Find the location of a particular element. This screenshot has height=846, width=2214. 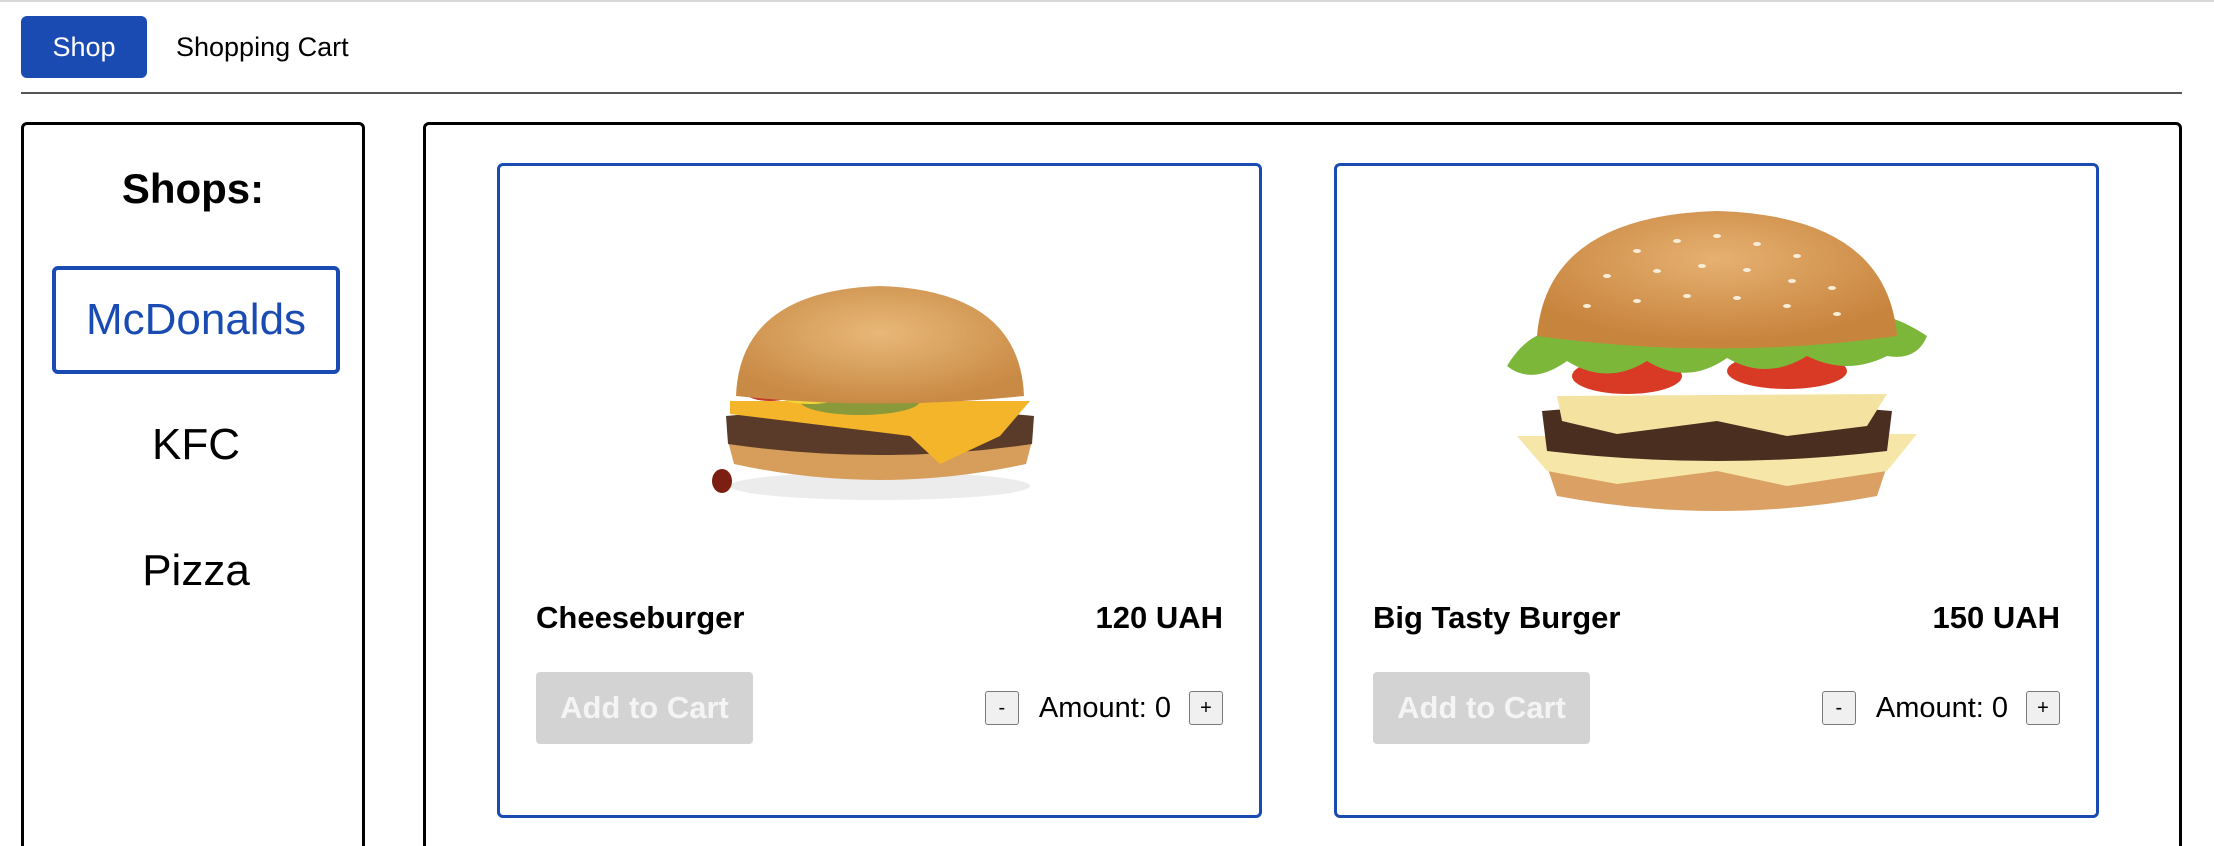

product-name: Cheeseburger is located at coordinates (640, 617).